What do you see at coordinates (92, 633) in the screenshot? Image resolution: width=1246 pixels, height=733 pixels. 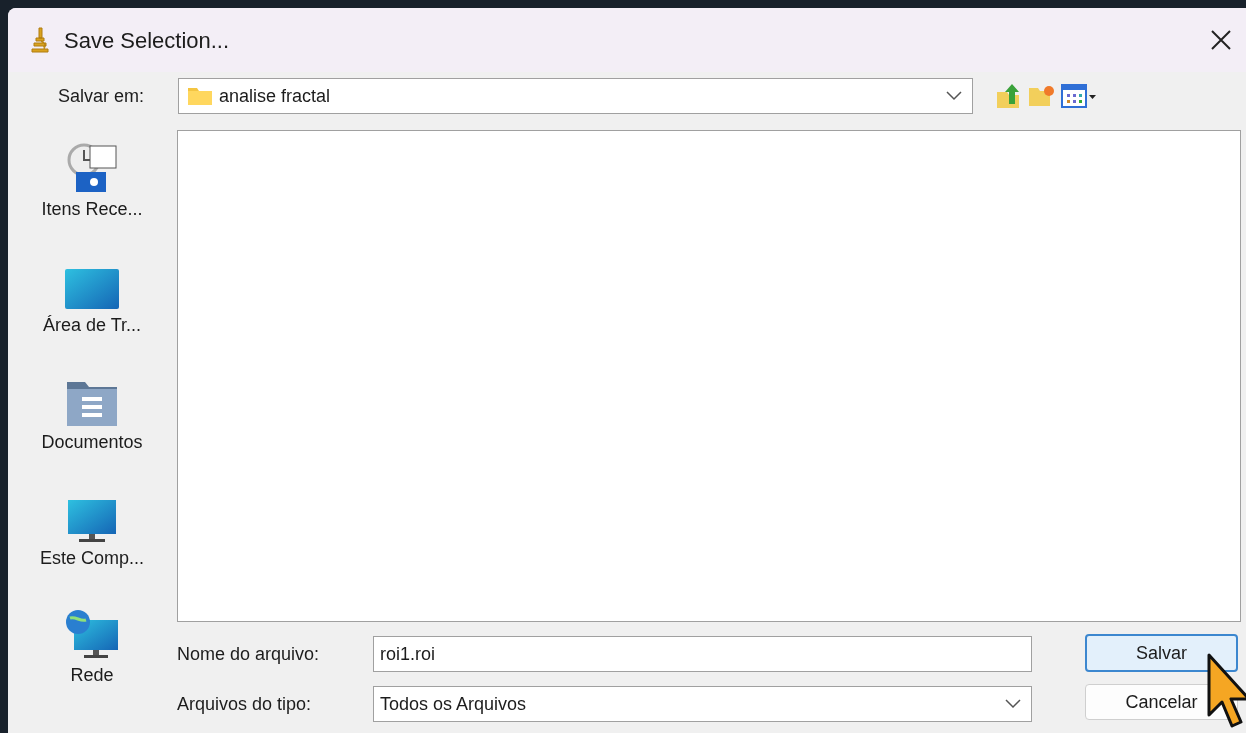 I see `network-computer-icon` at bounding box center [92, 633].